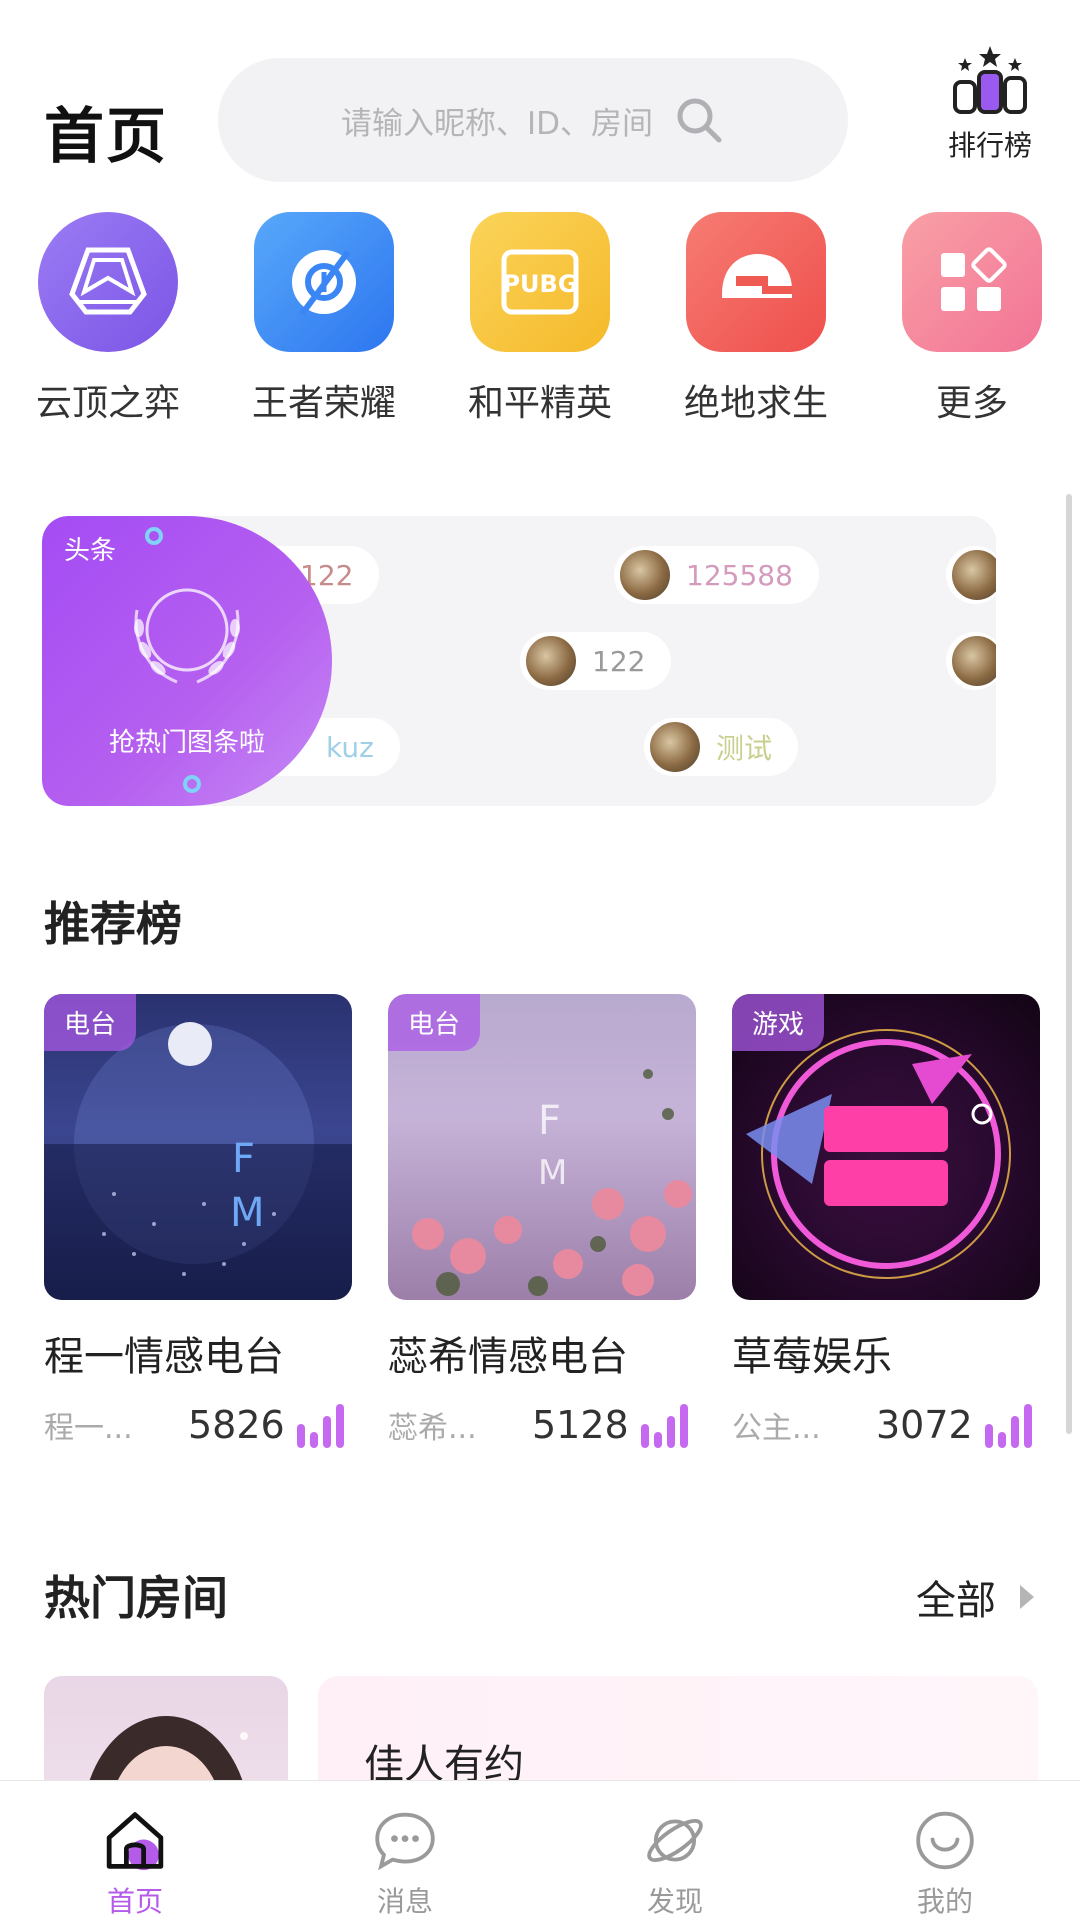 The height and width of the screenshot is (1920, 1080). What do you see at coordinates (164, 1357) in the screenshot?
I see `card-title: 程一情感电台` at bounding box center [164, 1357].